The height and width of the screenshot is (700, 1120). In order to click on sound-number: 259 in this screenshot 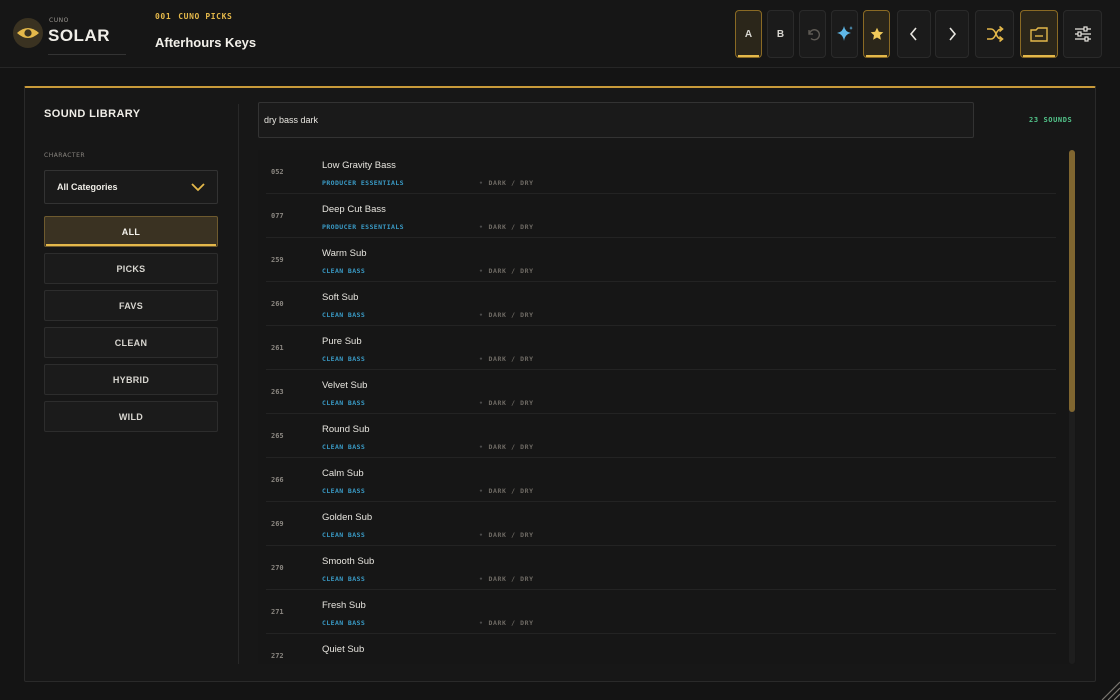, I will do `click(277, 260)`.